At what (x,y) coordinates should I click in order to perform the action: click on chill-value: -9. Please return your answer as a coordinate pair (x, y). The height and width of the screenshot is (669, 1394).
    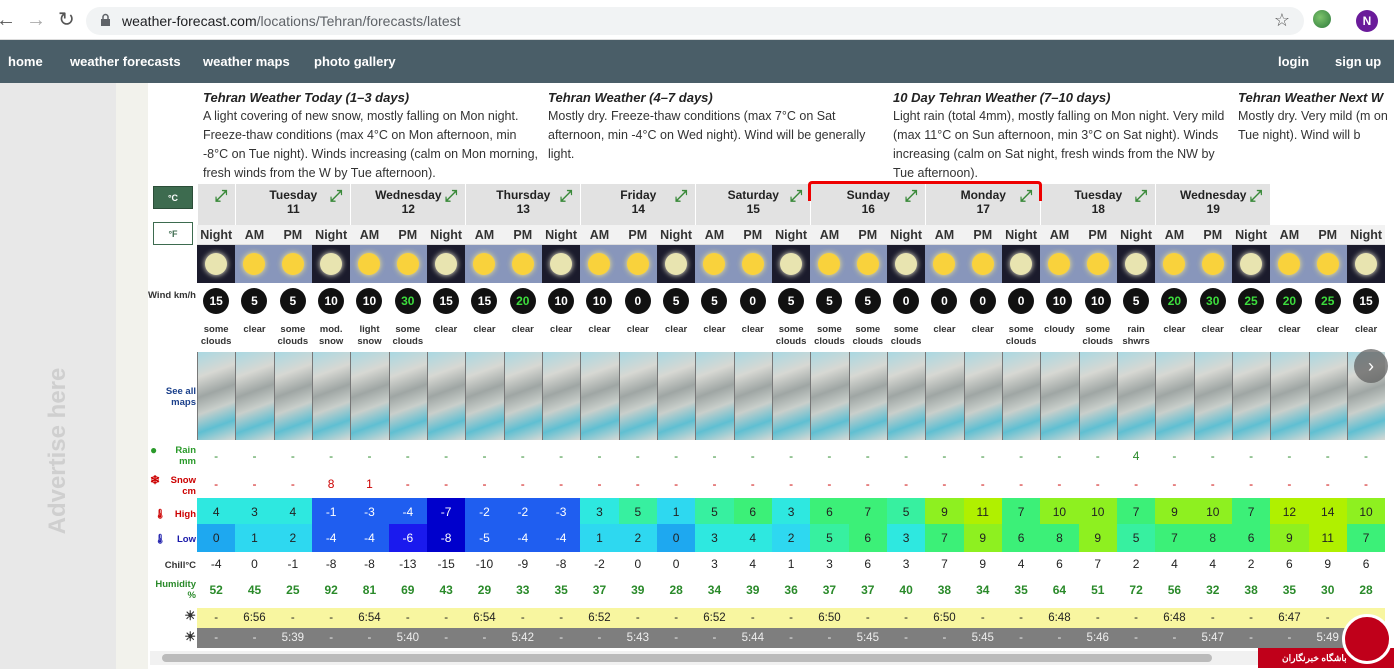
    Looking at the image, I should click on (523, 564).